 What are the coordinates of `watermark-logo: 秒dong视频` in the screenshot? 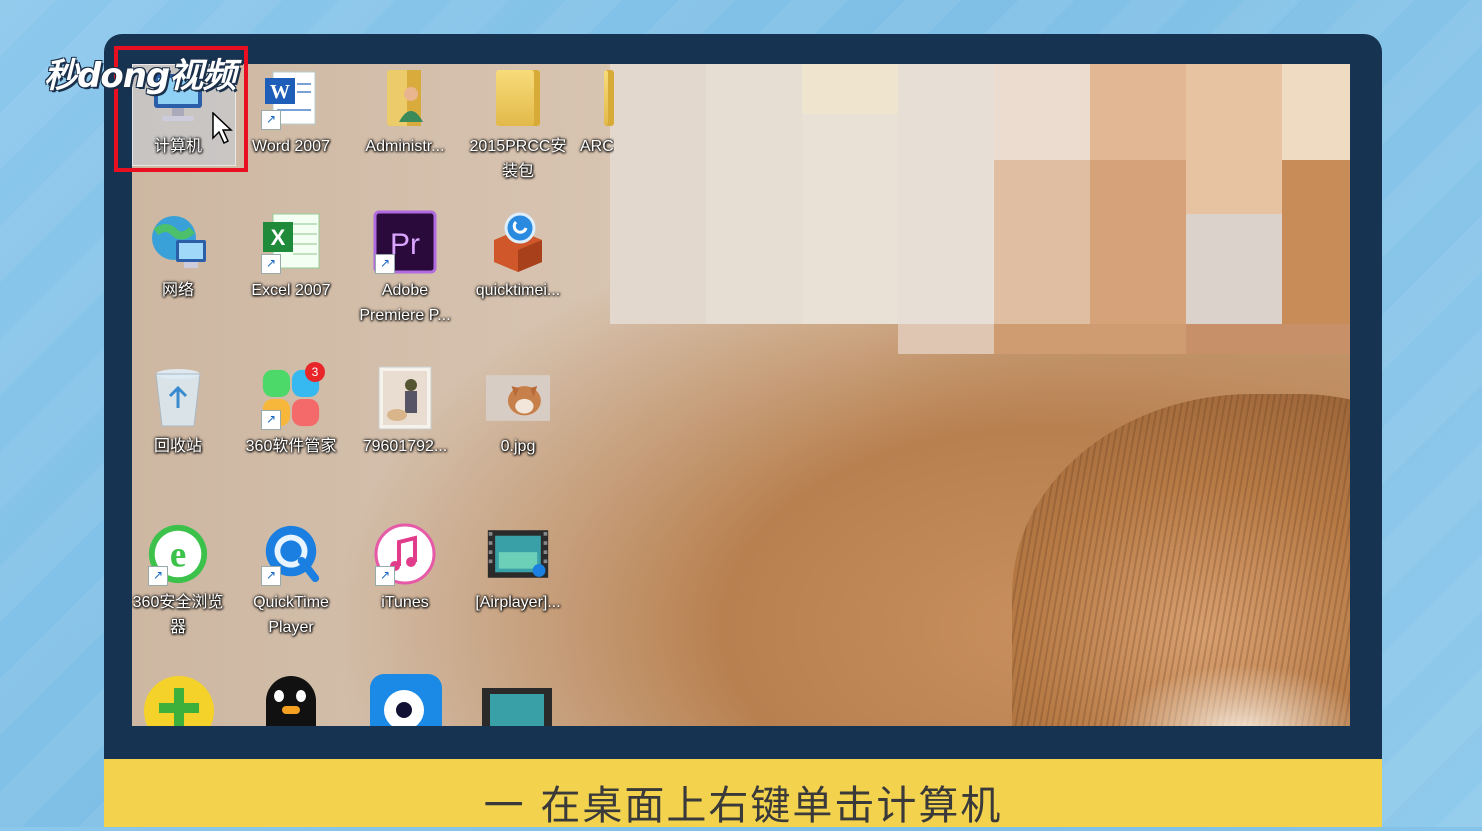 It's located at (140, 72).